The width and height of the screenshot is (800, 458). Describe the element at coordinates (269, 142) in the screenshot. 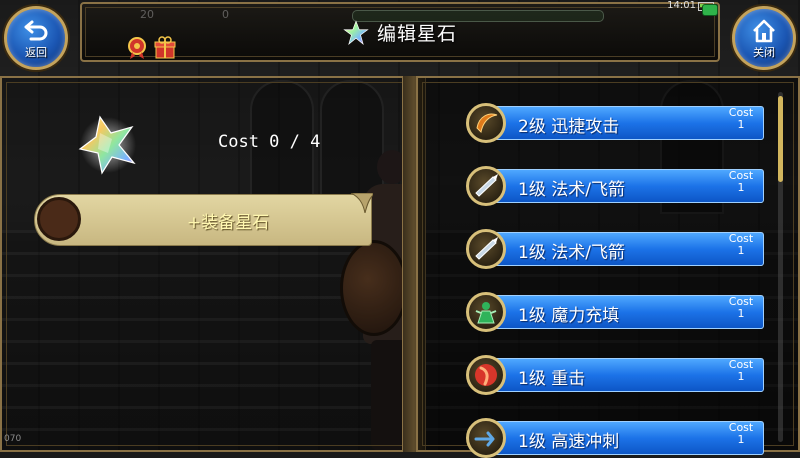

I see `cost-summary: Cost 0 / 4` at that location.